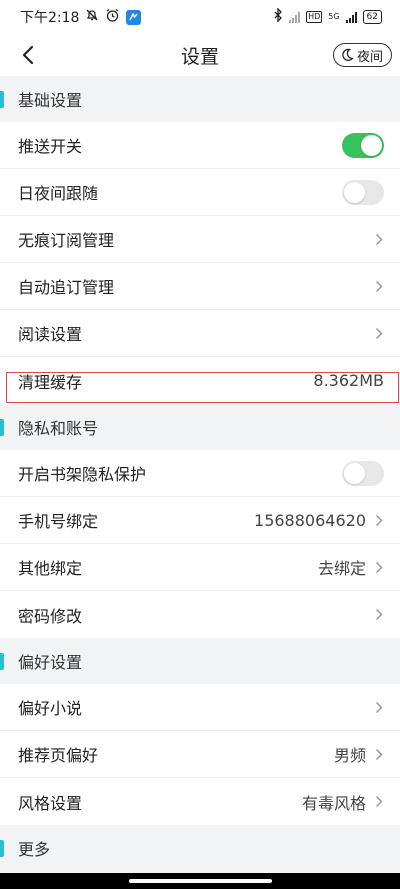 Image resolution: width=400 pixels, height=889 pixels. Describe the element at coordinates (134, 17) in the screenshot. I see `app-notification-icon` at that location.